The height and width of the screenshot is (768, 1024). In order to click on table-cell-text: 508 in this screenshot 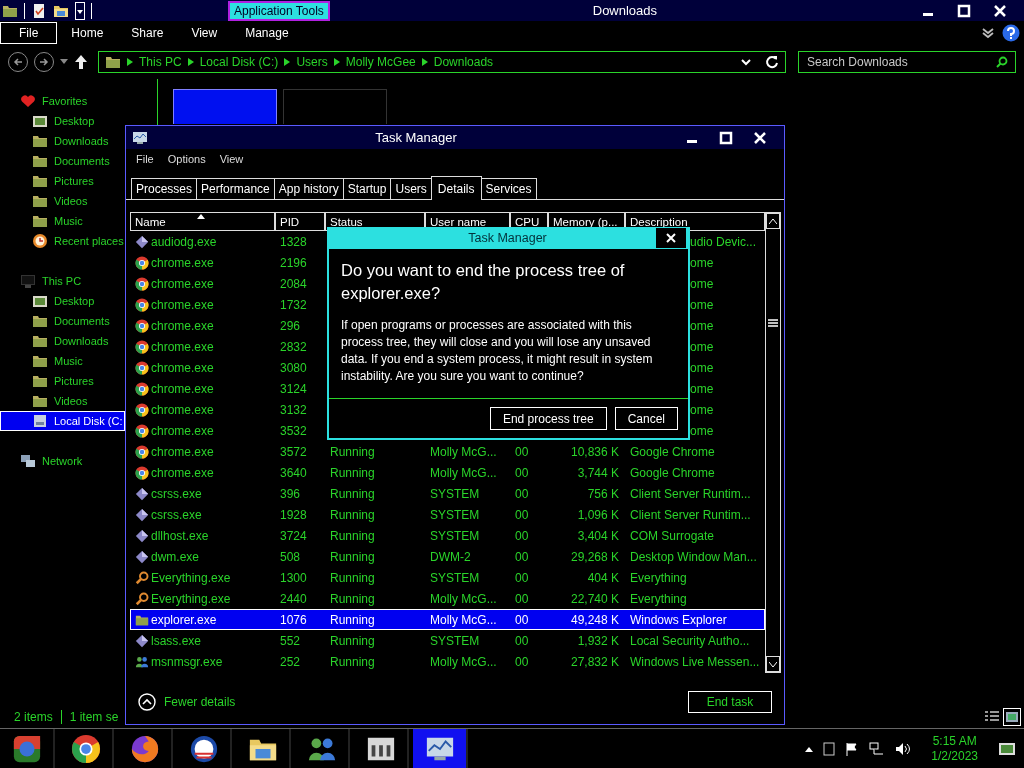, I will do `click(290, 556)`.